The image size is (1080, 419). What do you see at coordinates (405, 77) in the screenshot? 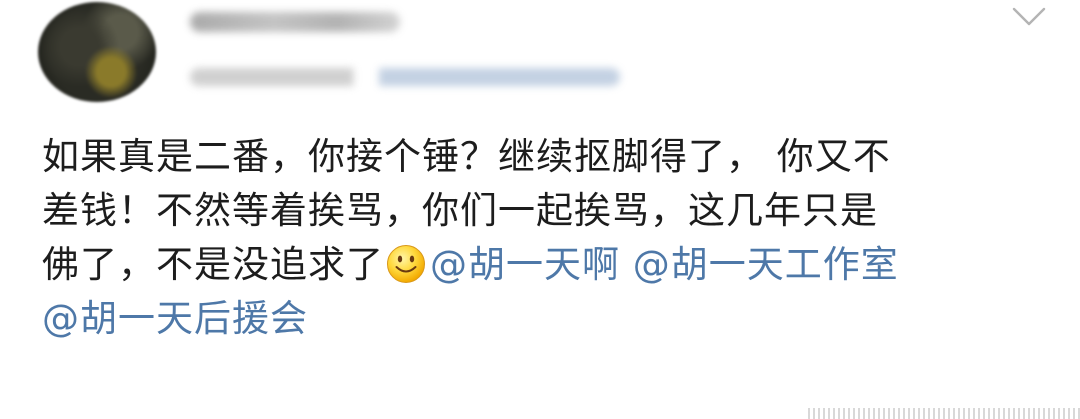
I see `post-meta-blurred` at bounding box center [405, 77].